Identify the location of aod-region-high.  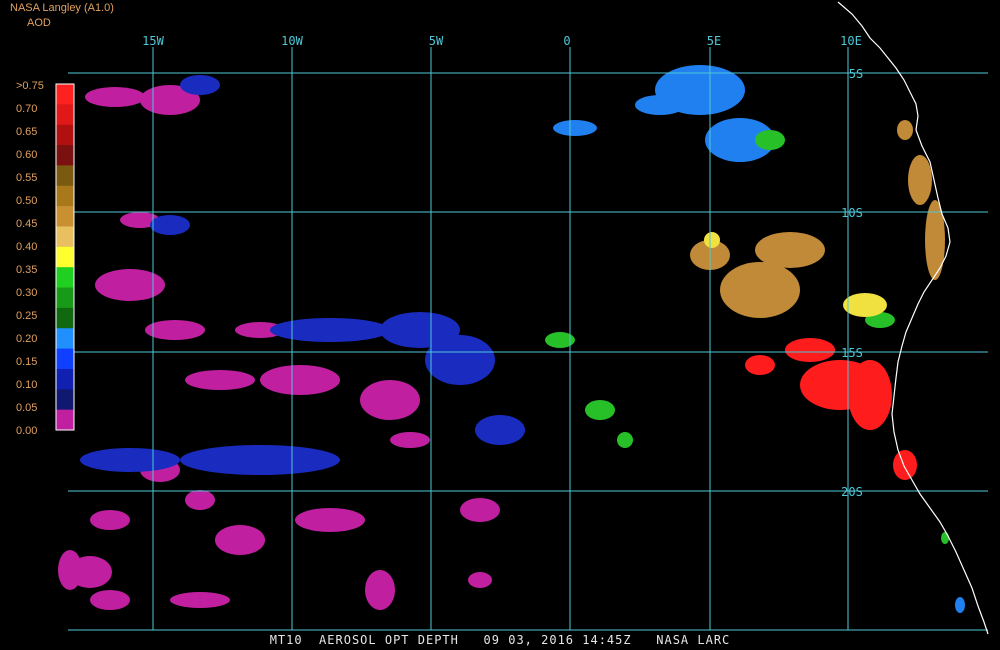
(831, 409).